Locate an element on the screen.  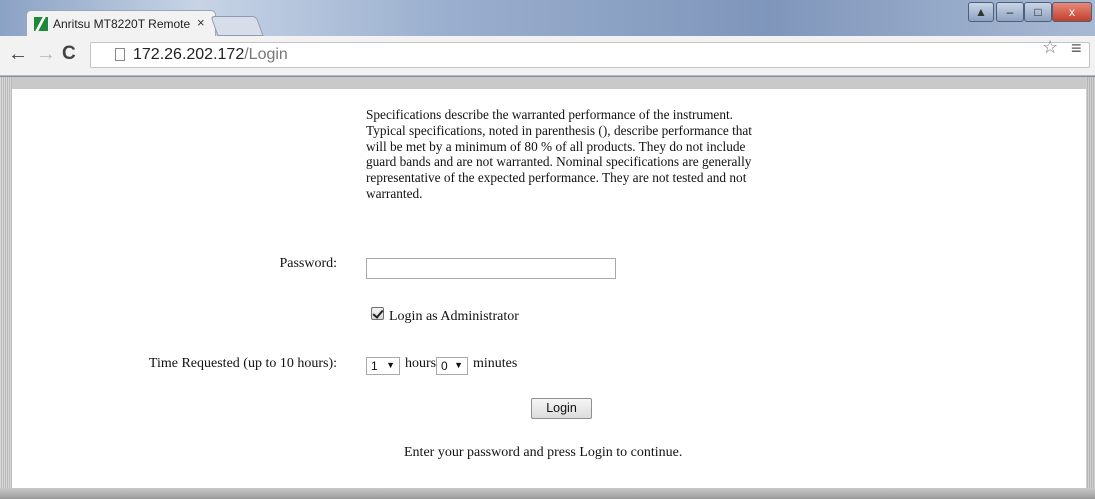
reload-icon: C is located at coordinates (69, 54).